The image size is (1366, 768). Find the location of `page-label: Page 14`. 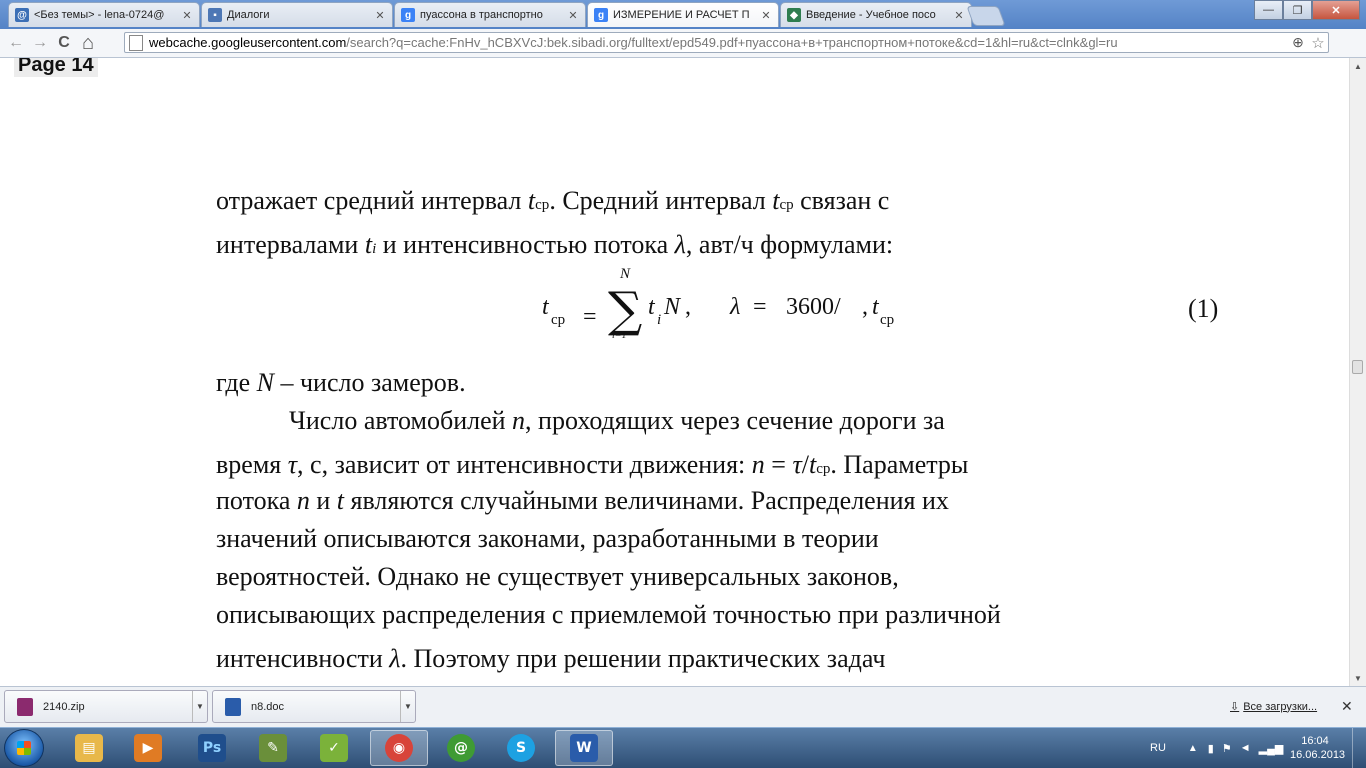

page-label: Page 14 is located at coordinates (56, 67).